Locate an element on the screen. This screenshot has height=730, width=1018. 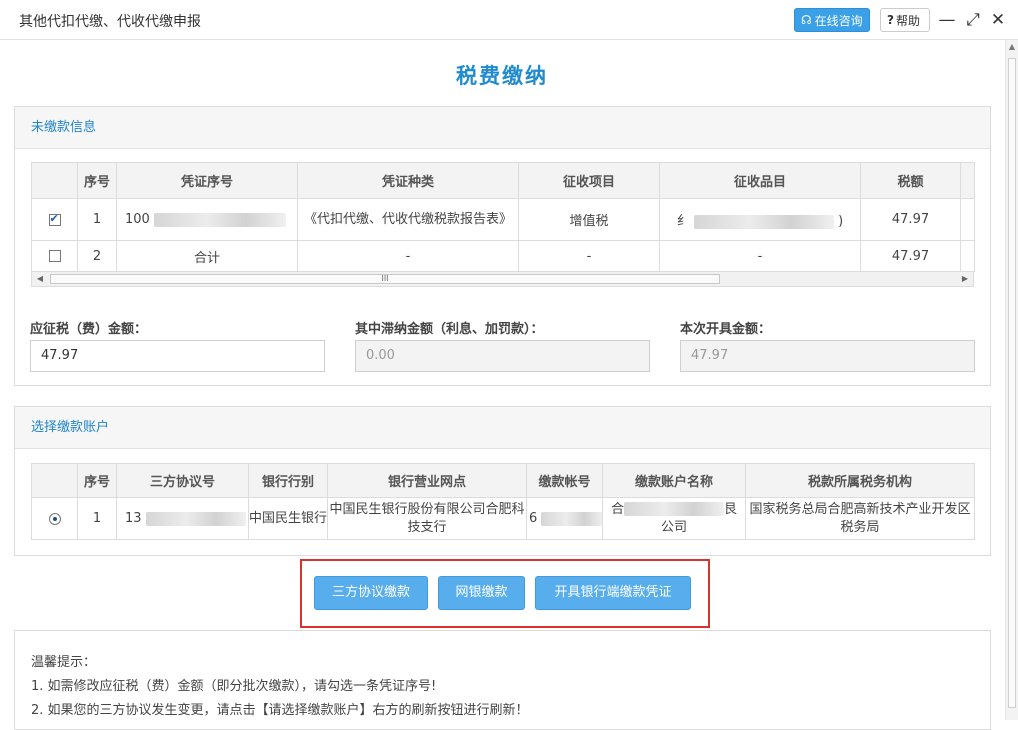
account-name-mid: 艮 is located at coordinates (731, 509).